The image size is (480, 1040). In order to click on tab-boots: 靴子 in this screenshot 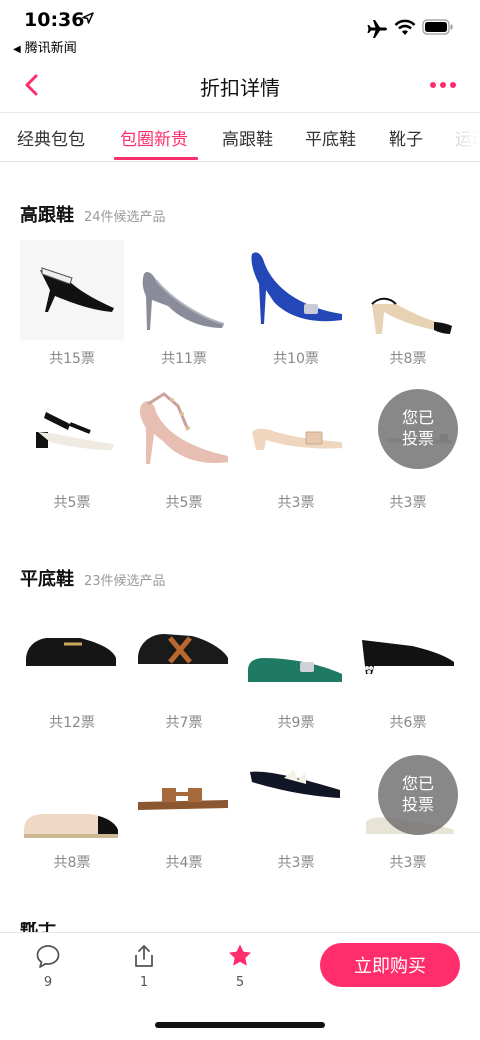, I will do `click(406, 137)`.